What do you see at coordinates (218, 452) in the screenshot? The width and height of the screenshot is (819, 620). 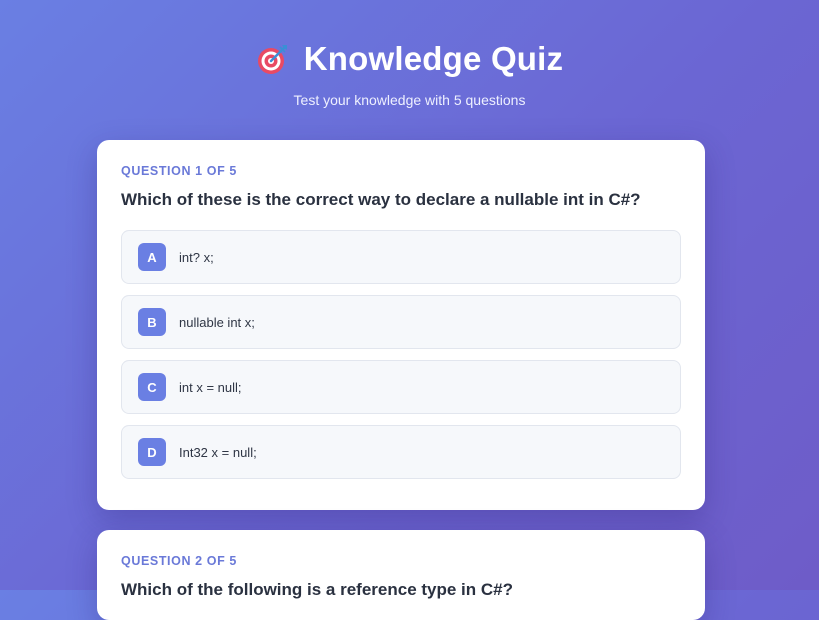 I see `option-text: Int32 x = null;` at bounding box center [218, 452].